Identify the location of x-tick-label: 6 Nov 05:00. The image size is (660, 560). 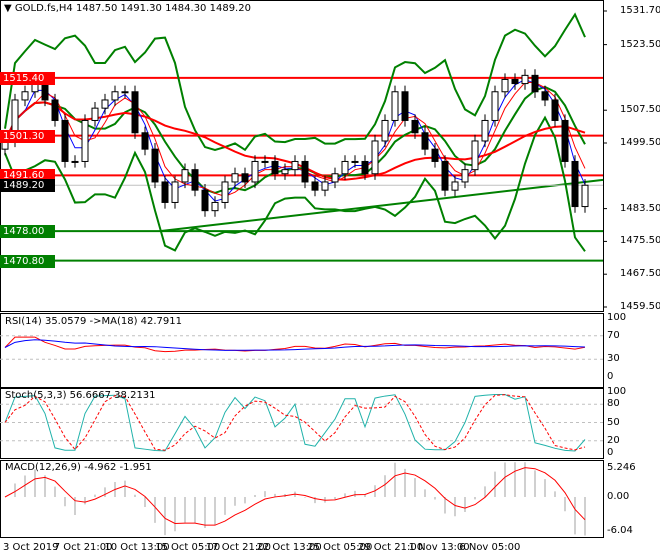
(490, 547).